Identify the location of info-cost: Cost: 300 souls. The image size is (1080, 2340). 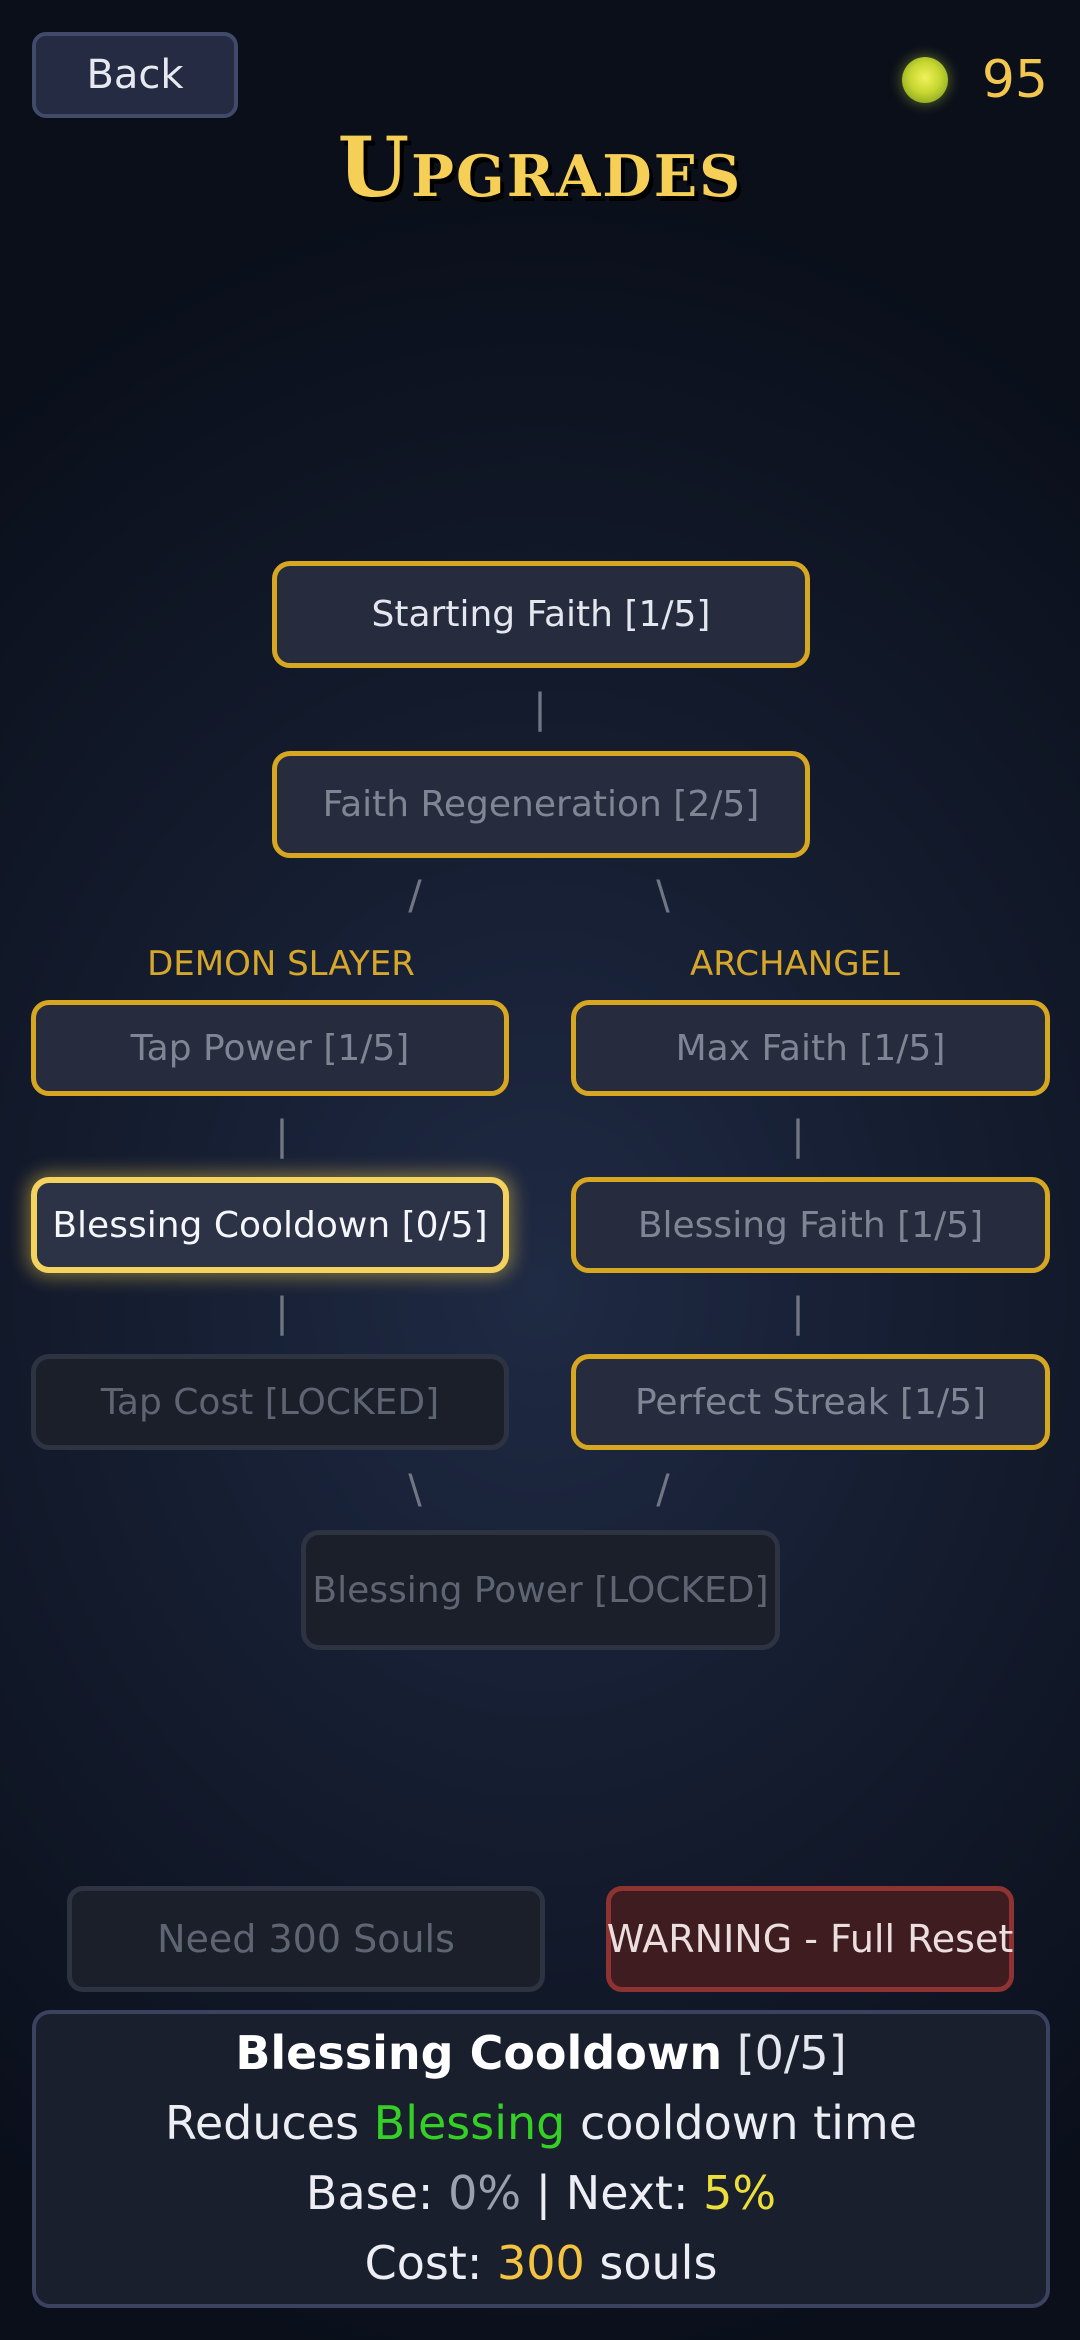
(541, 2263).